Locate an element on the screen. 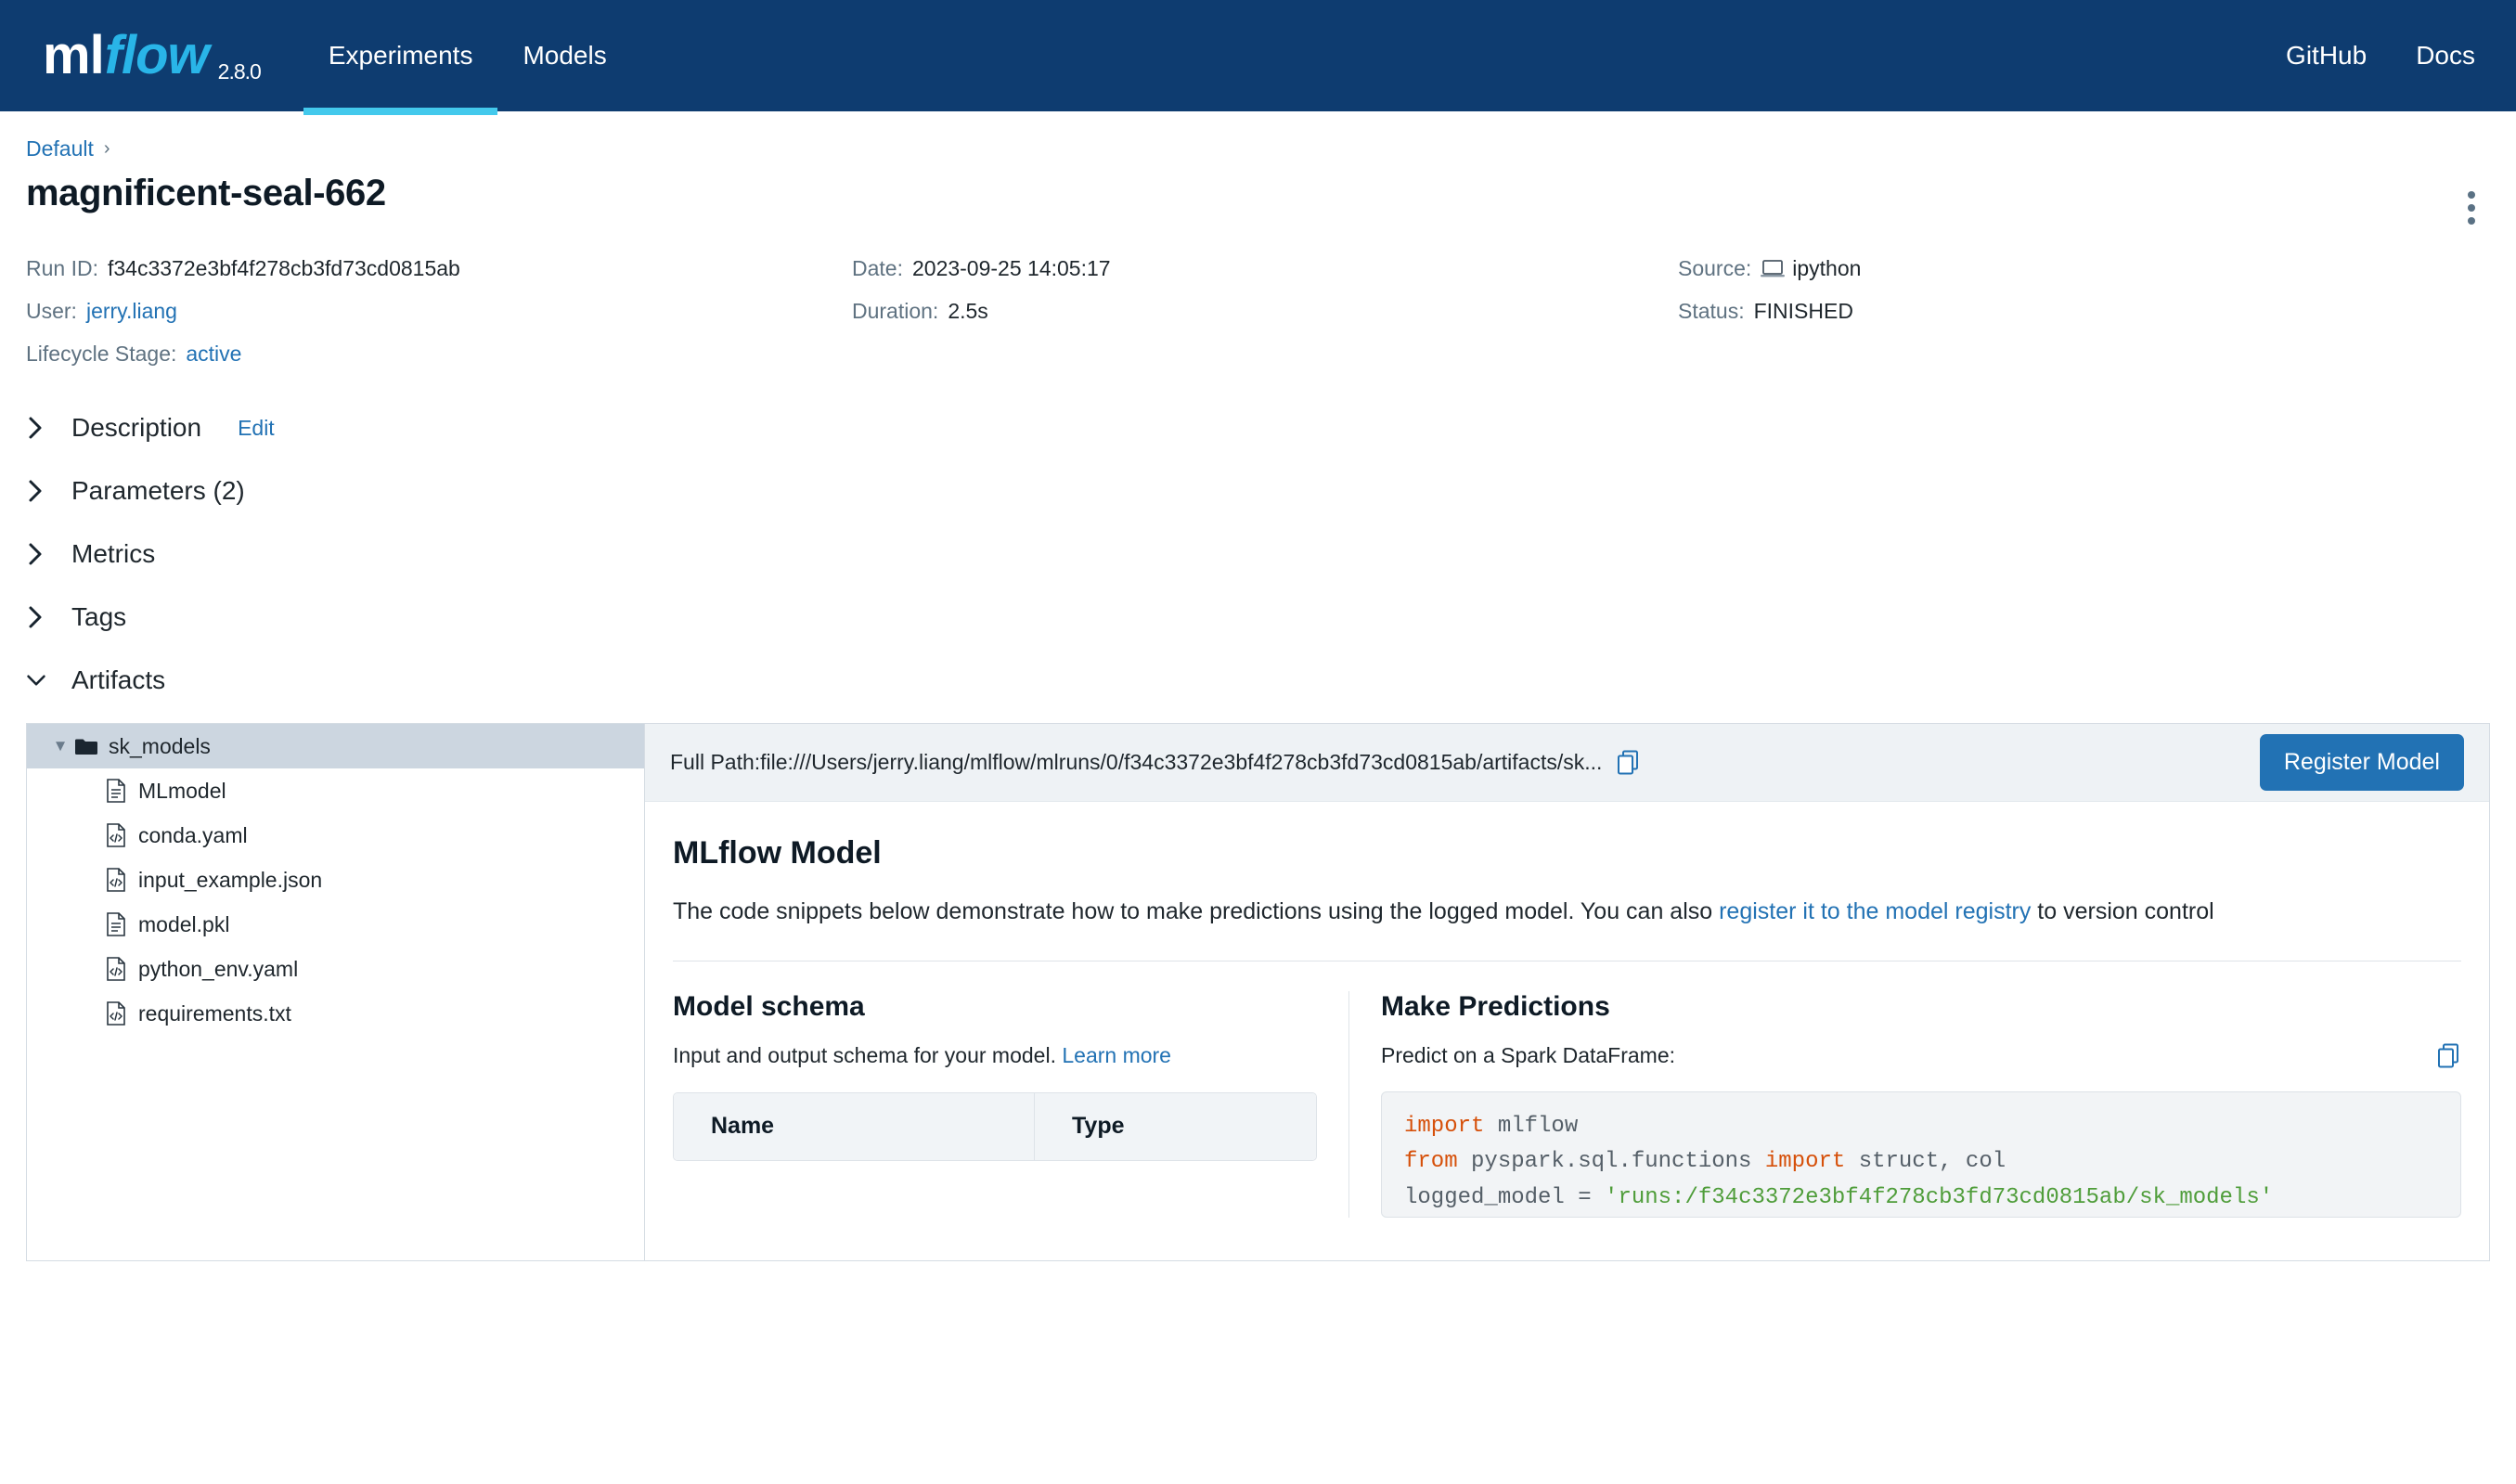  schema-table: Name Type is located at coordinates (995, 1126).